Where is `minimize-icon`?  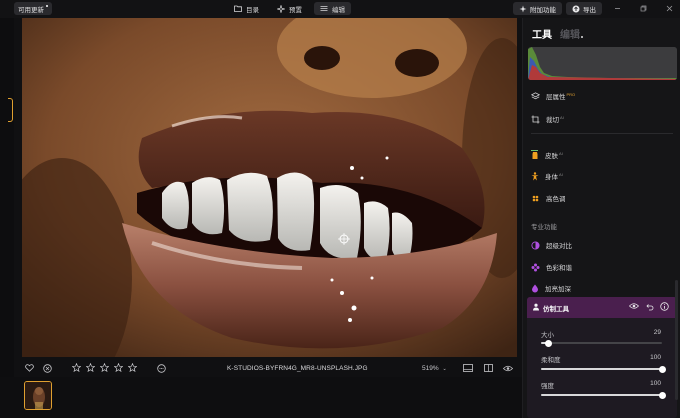
minimize-icon is located at coordinates (617, 8).